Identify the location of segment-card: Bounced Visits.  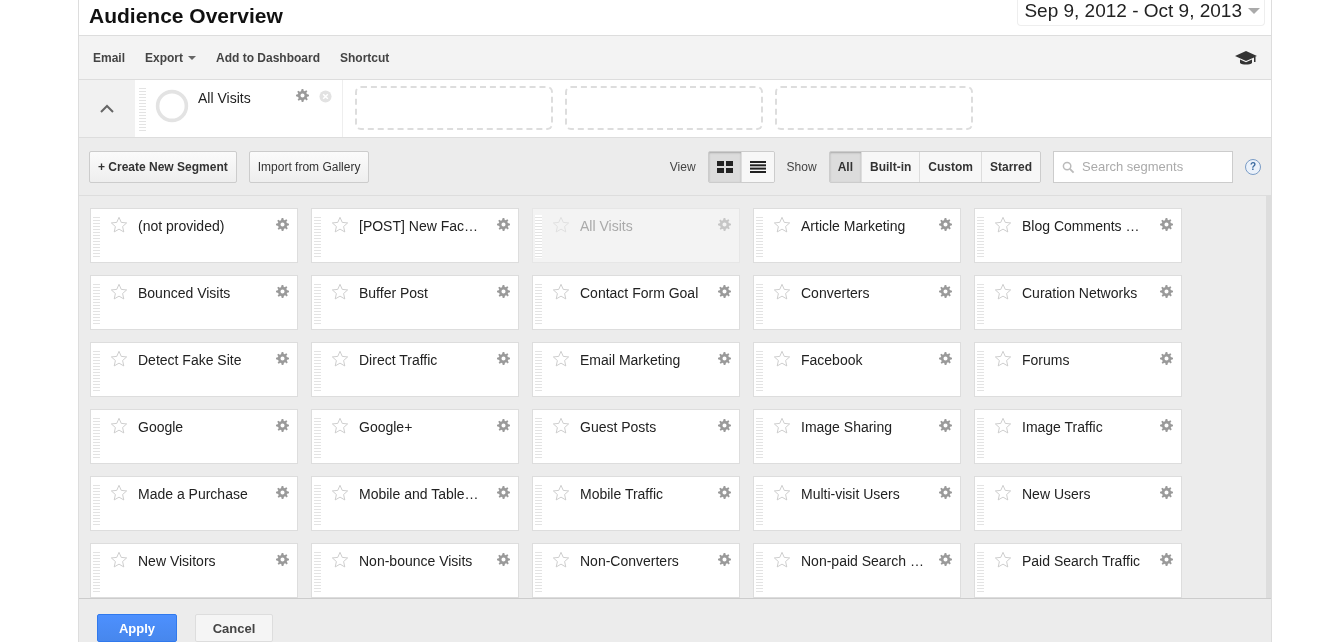
(194, 302).